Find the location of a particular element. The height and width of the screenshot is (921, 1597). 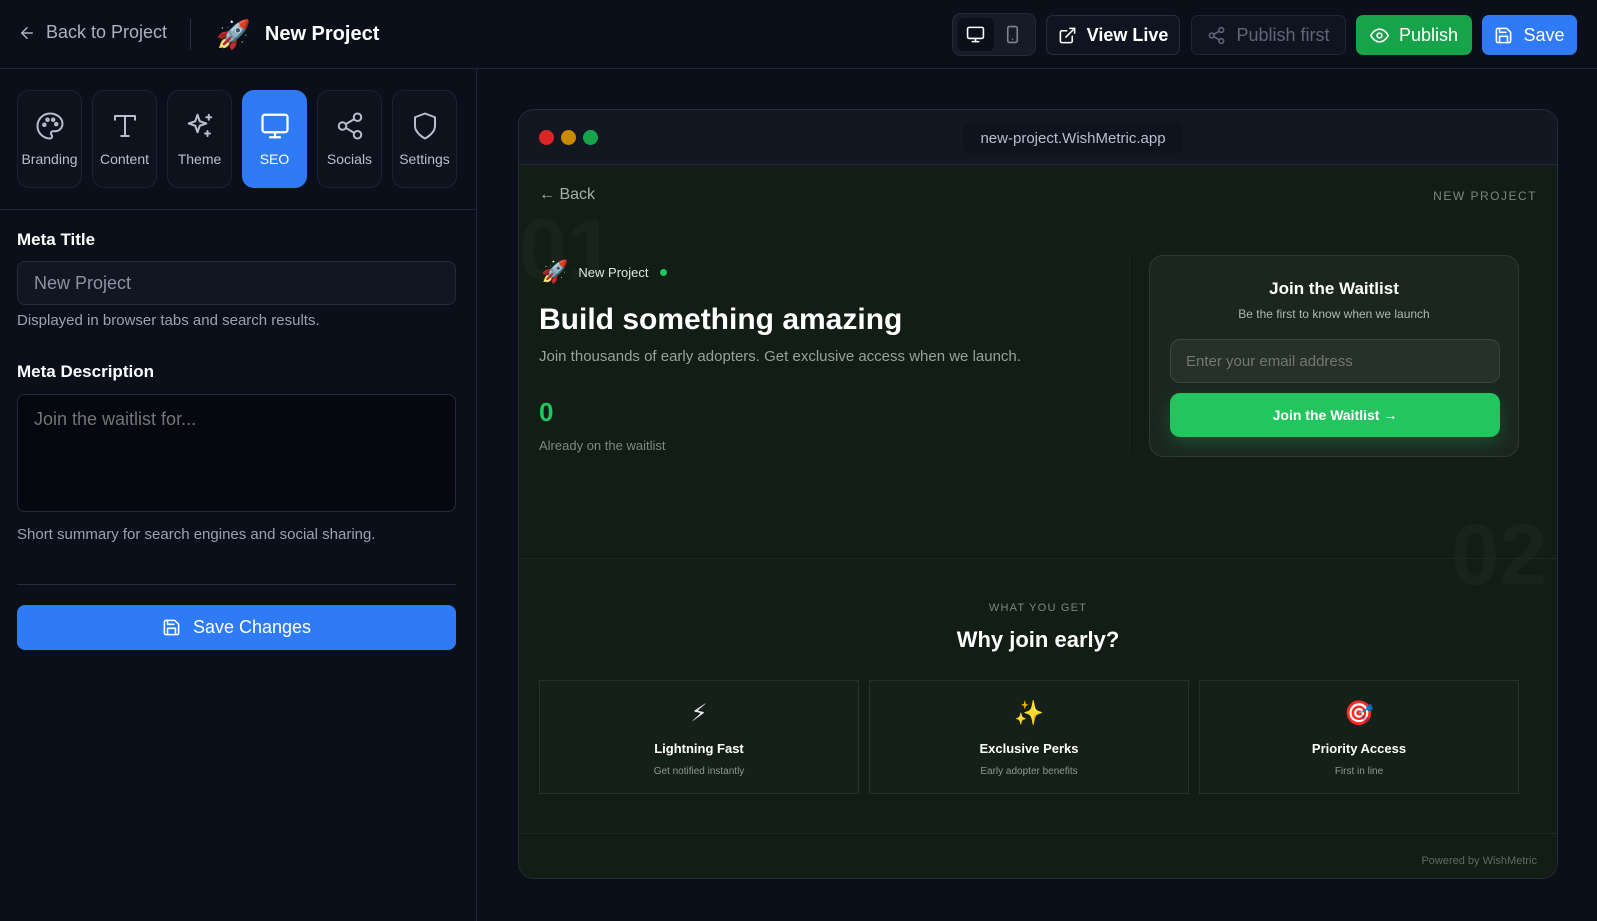

tab-branding-label: Branding is located at coordinates (49, 159).